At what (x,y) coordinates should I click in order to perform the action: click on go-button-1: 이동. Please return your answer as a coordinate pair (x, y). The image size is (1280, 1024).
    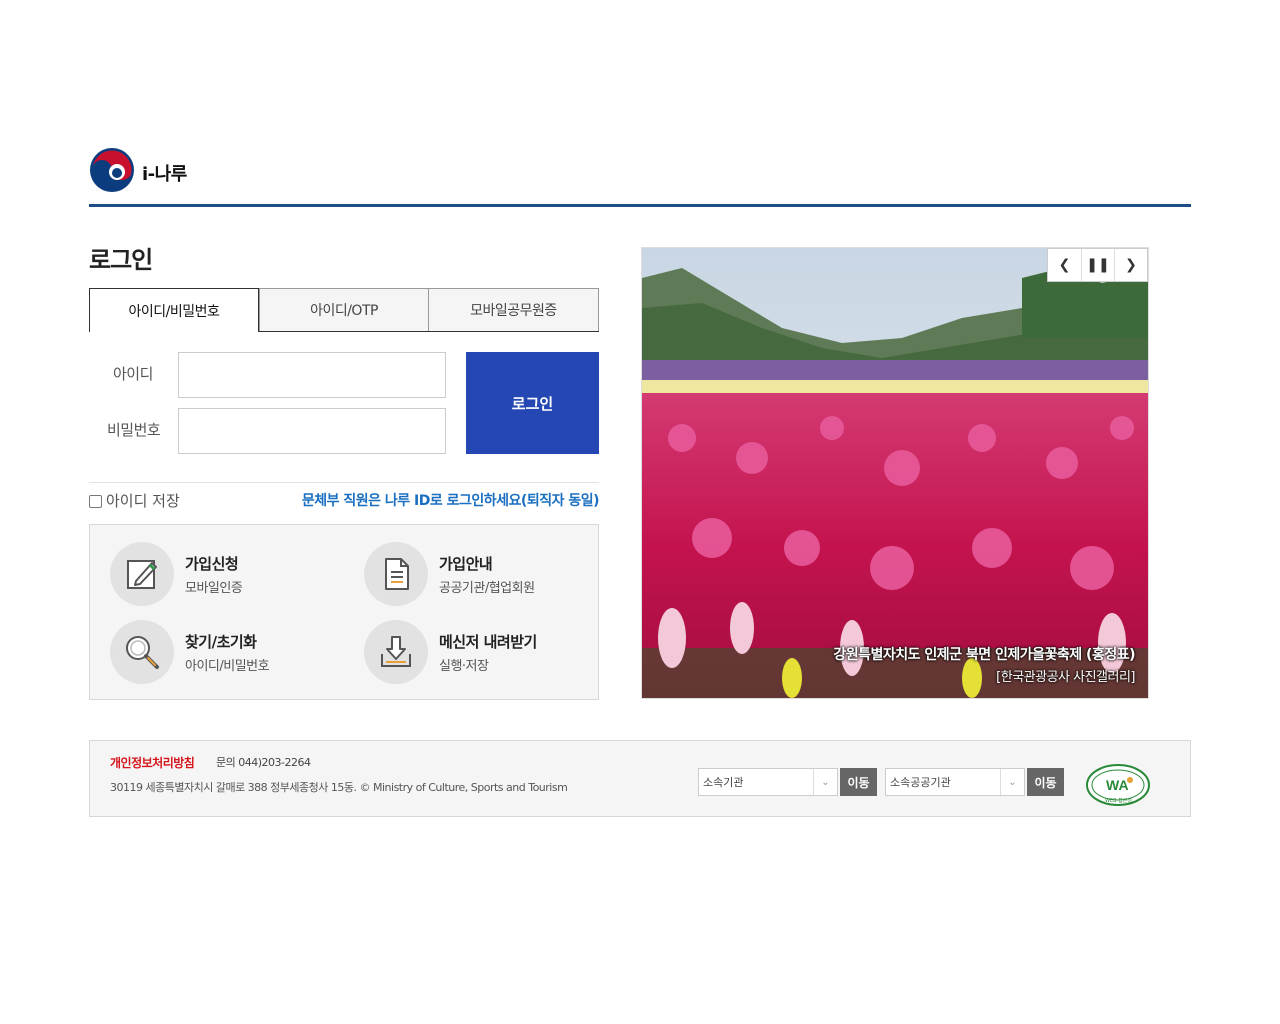
    Looking at the image, I should click on (858, 782).